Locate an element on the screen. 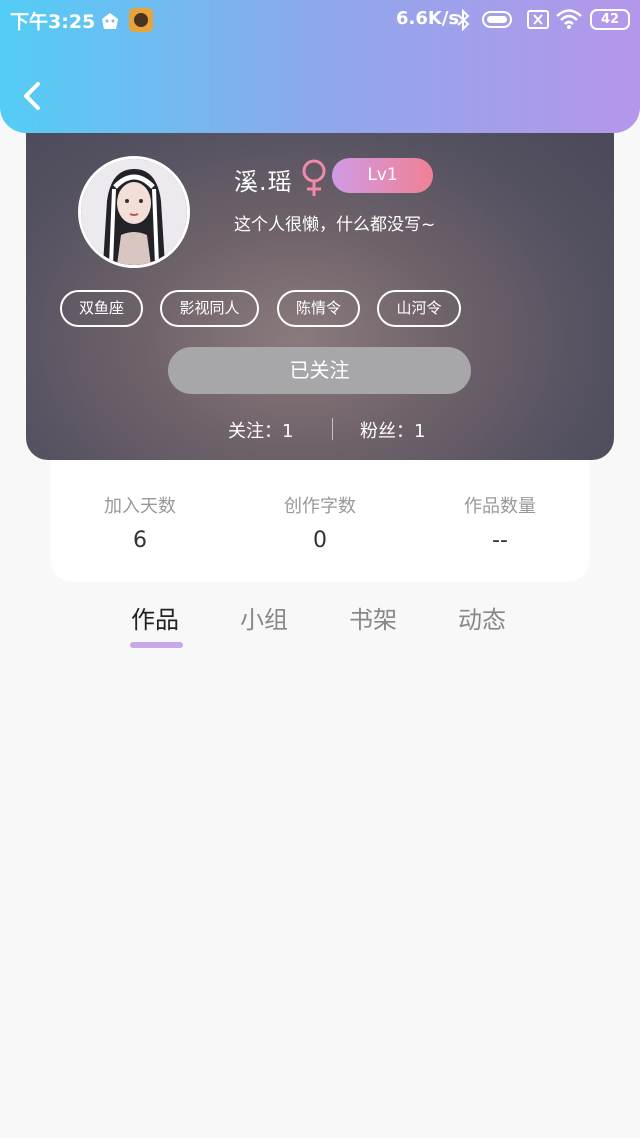 The width and height of the screenshot is (640, 1138). tab-activity: 动态 is located at coordinates (482, 617).